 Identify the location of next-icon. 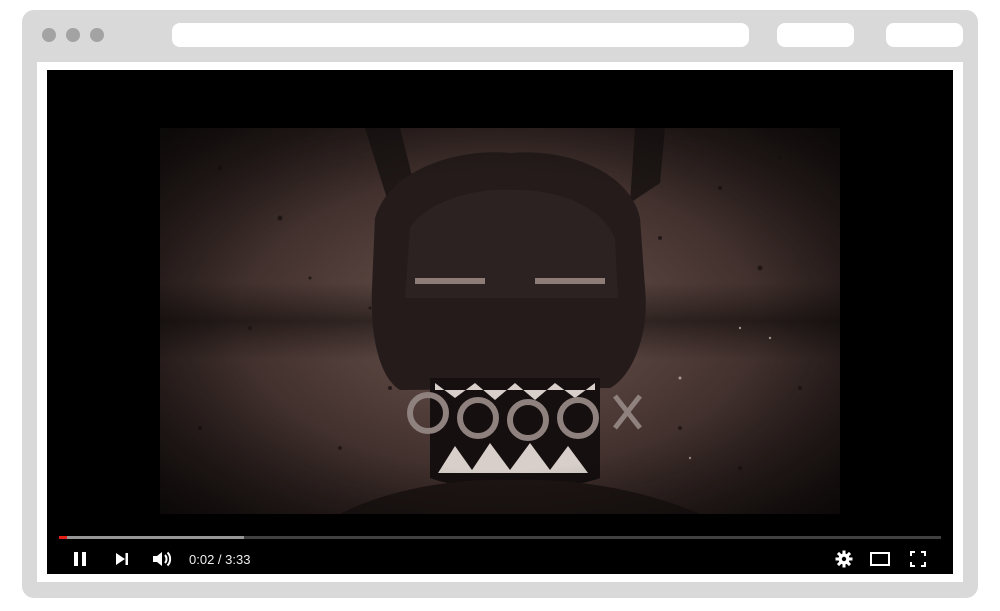
(122, 559).